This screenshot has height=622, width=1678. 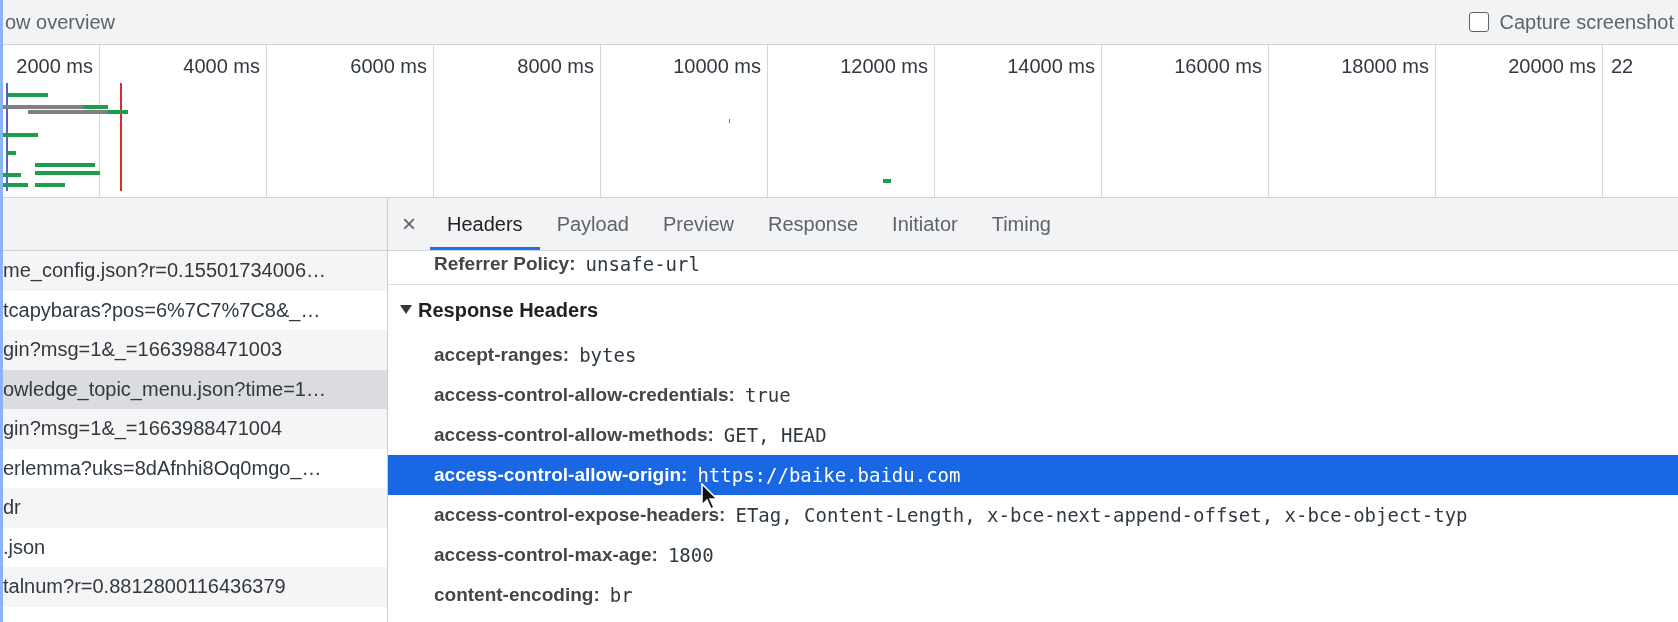 I want to click on checkbox-label: Capture screenshot, so click(x=1586, y=22).